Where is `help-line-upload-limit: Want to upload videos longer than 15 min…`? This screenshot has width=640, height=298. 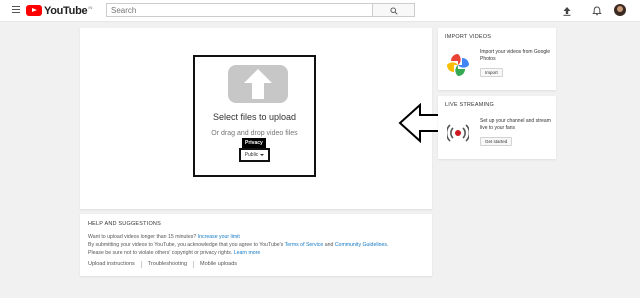 help-line-upload-limit: Want to upload videos longer than 15 min… is located at coordinates (164, 237).